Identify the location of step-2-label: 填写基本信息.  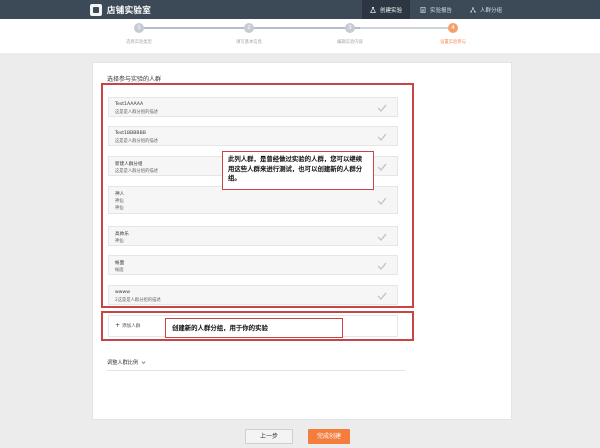
(249, 42).